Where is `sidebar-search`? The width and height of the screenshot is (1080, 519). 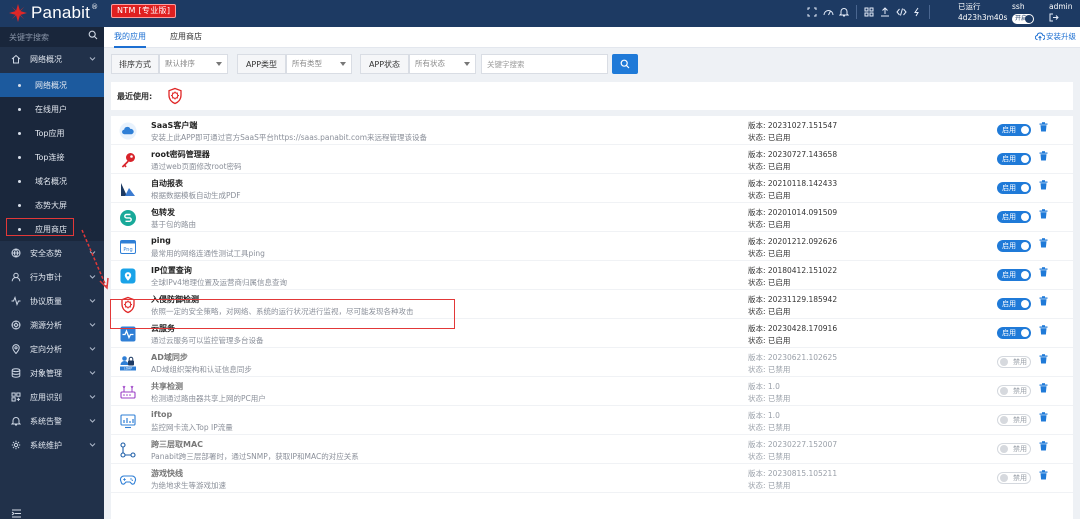
sidebar-search is located at coordinates (52, 37).